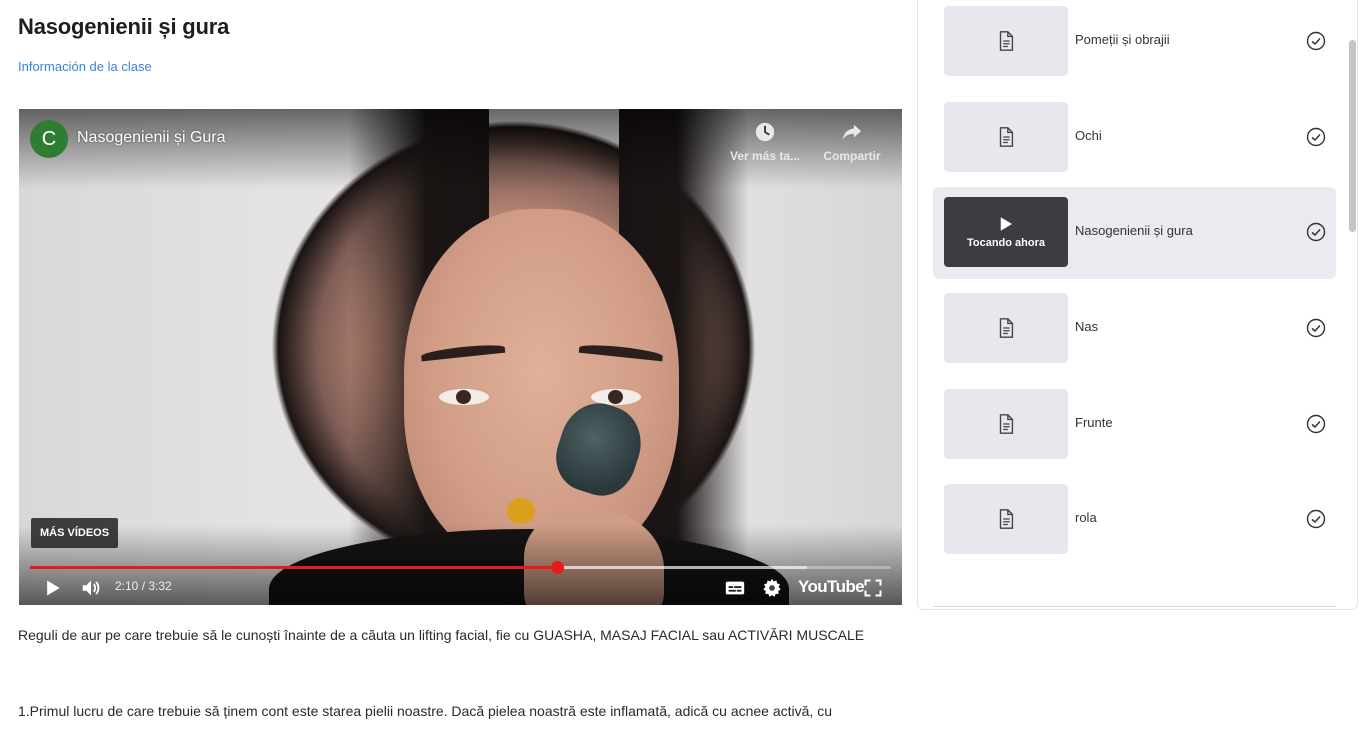 The image size is (1372, 735). What do you see at coordinates (765, 132) in the screenshot?
I see `clock-icon` at bounding box center [765, 132].